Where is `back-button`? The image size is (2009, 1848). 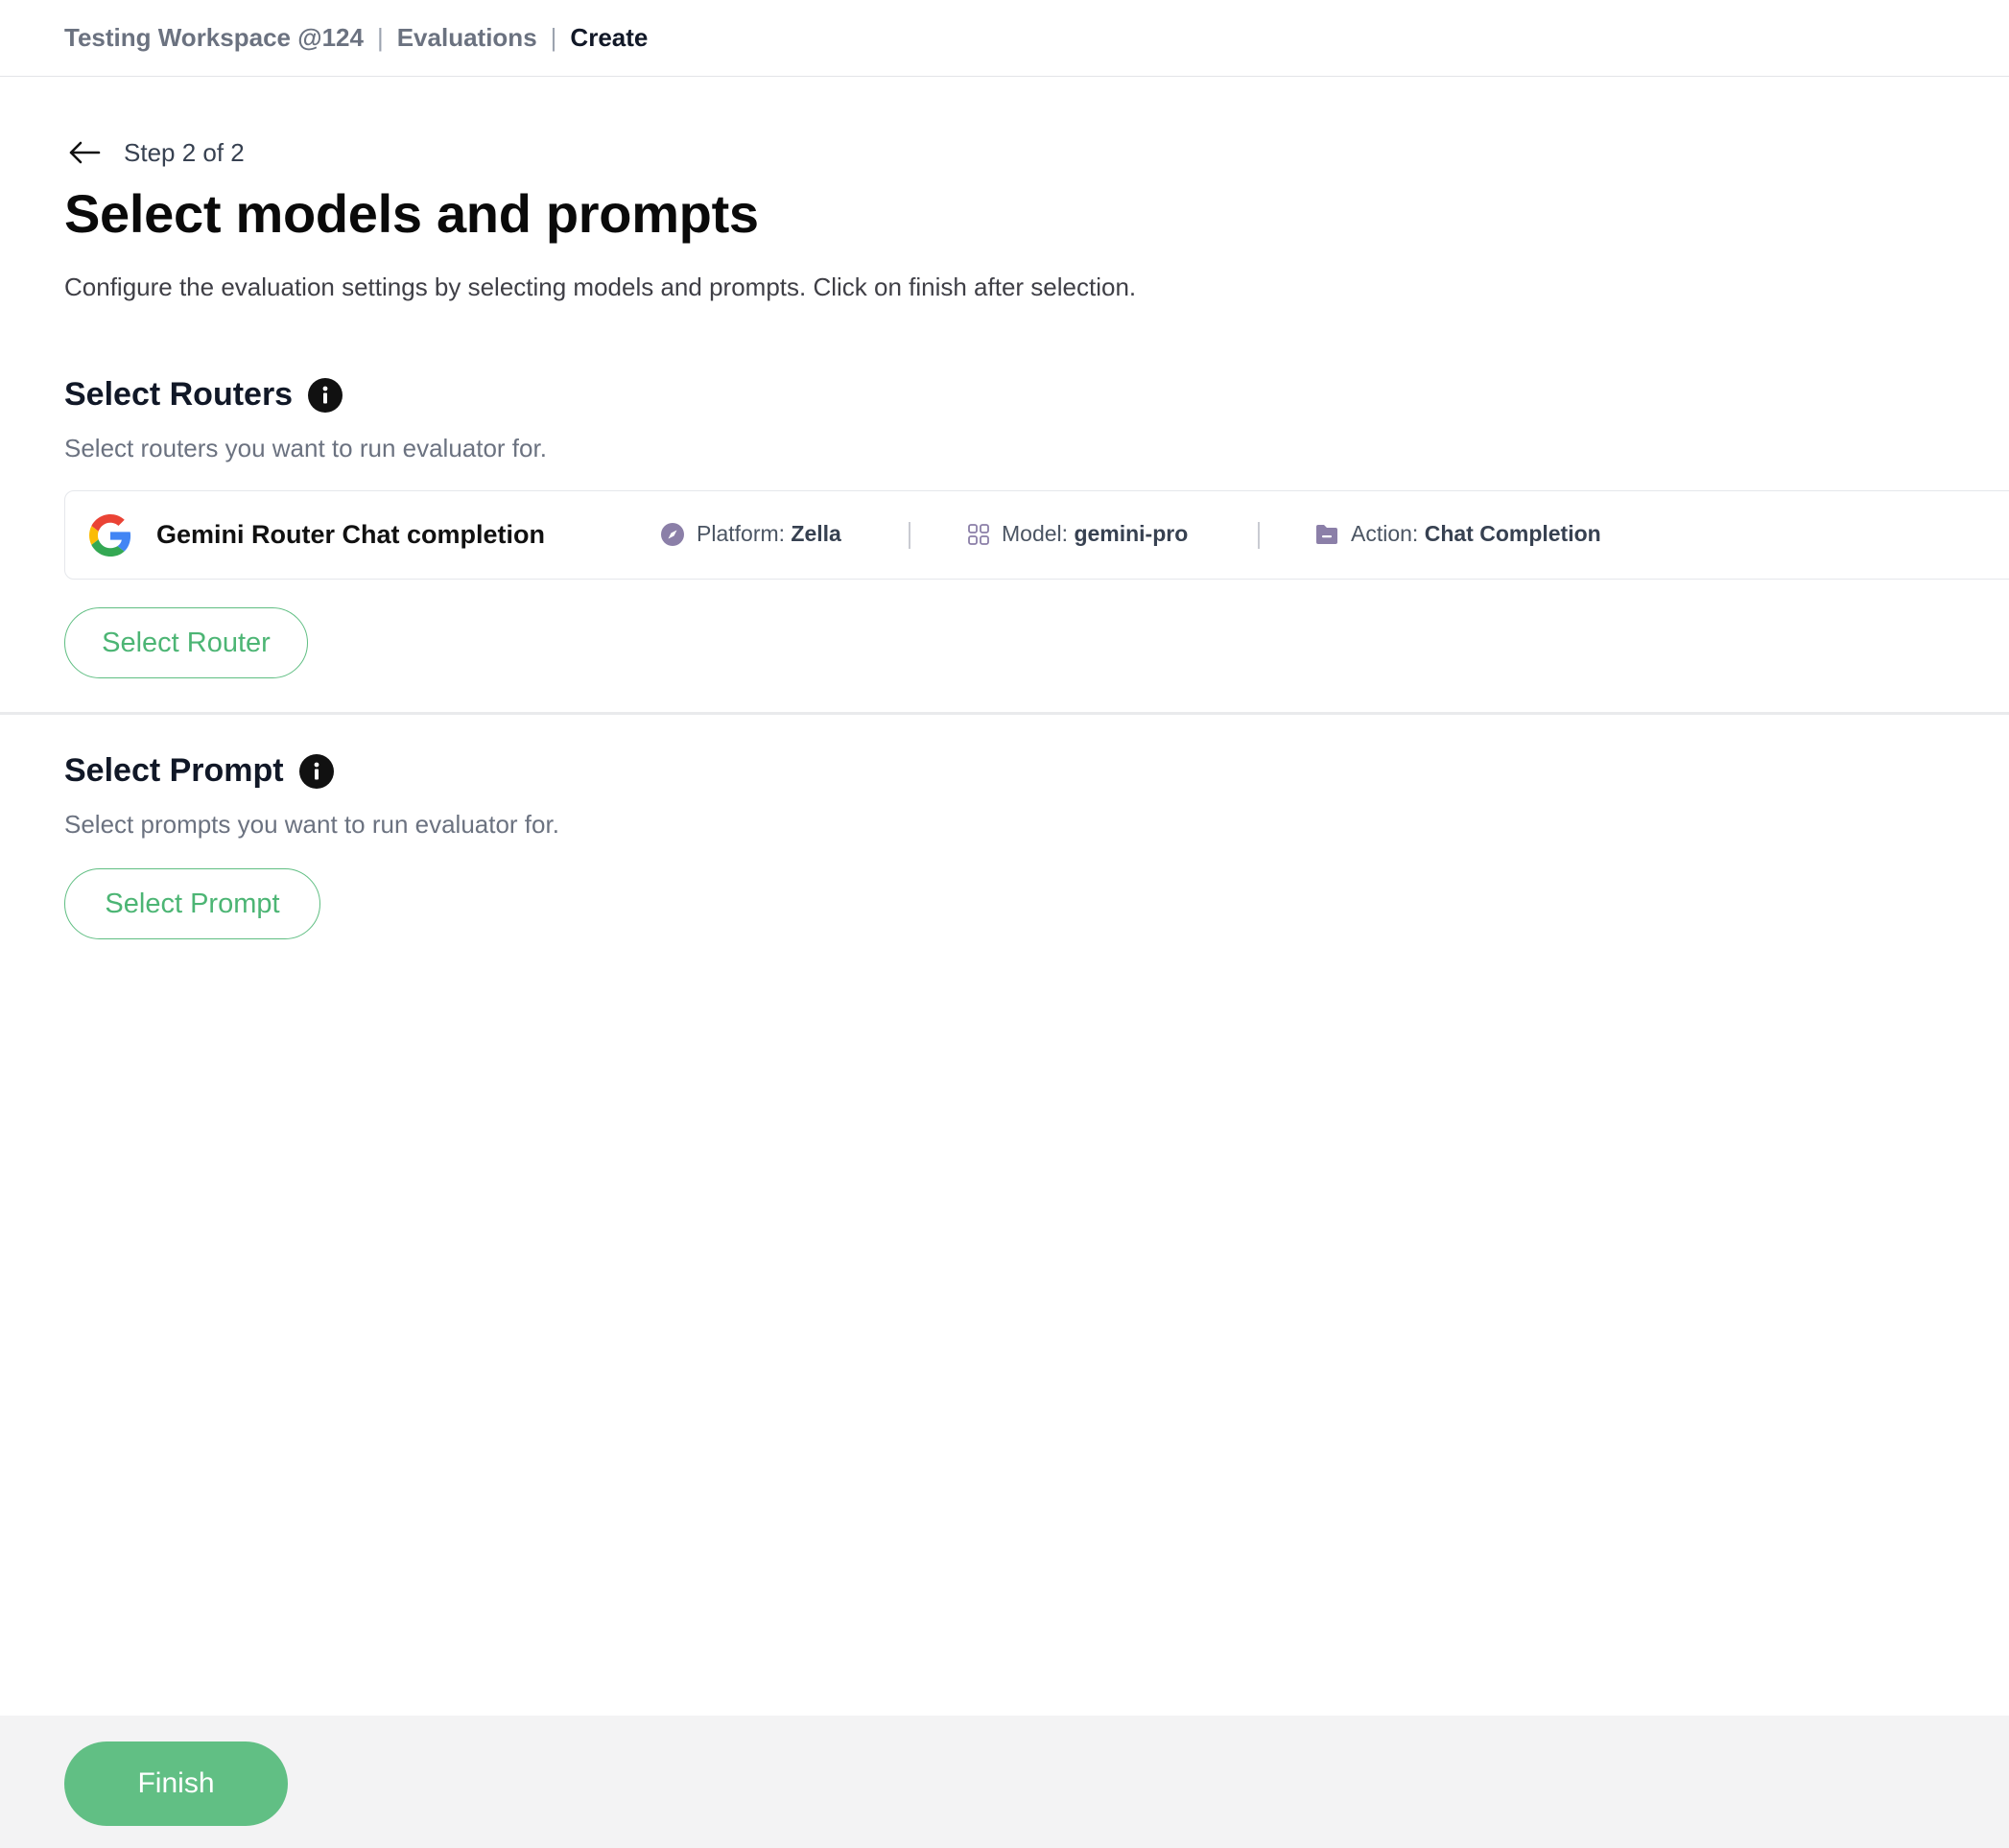
back-button is located at coordinates (84, 152).